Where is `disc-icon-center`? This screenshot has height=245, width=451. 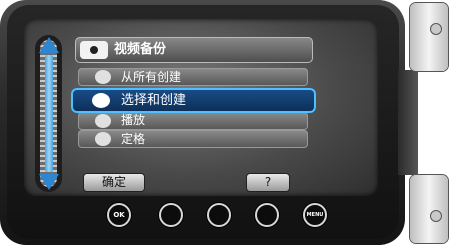 disc-icon-center is located at coordinates (94, 50).